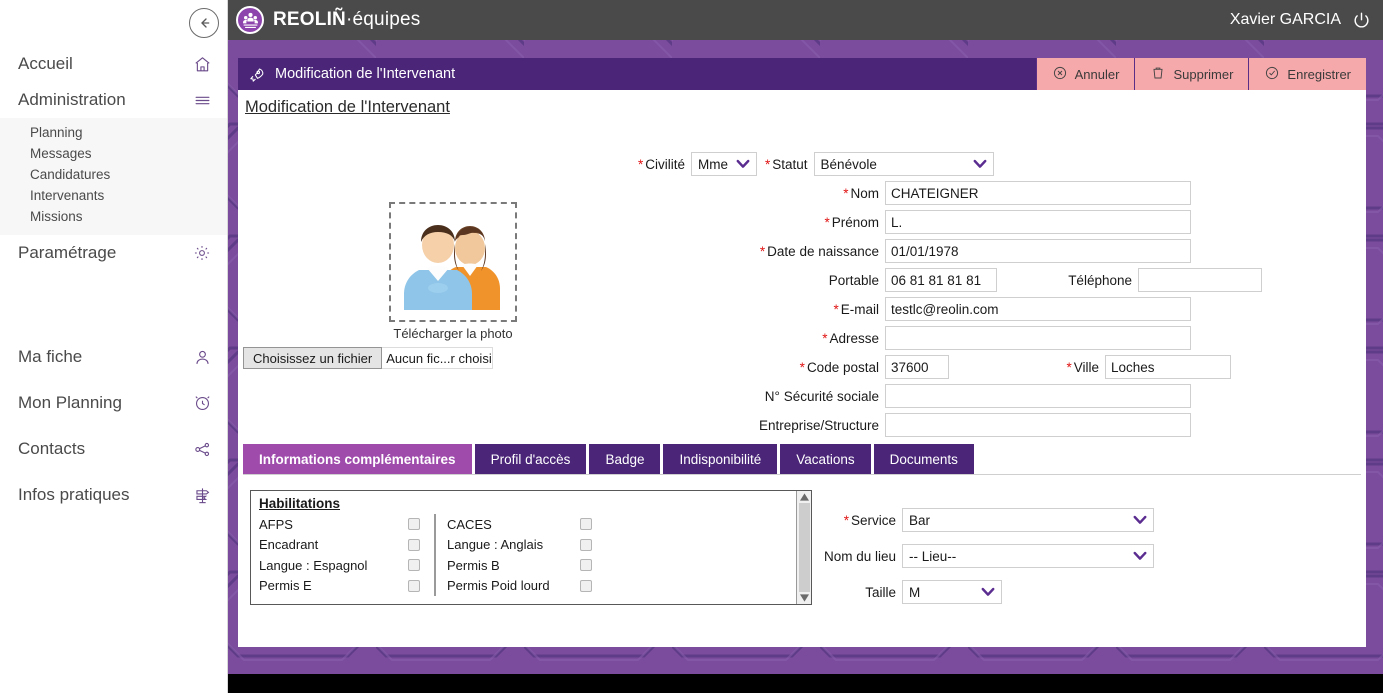 The image size is (1383, 693). What do you see at coordinates (720, 459) in the screenshot?
I see `tab-indisponibilite: Indisponibilité` at bounding box center [720, 459].